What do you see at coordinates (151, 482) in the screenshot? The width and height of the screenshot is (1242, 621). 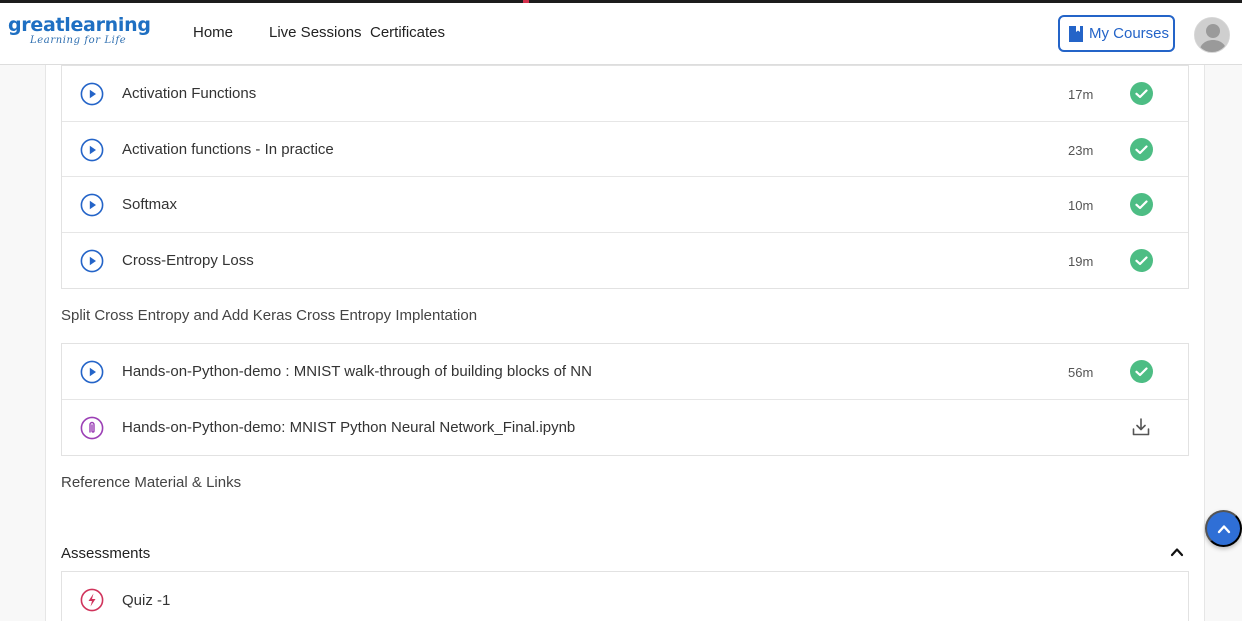 I see `section-reference-label: Reference Material & Links` at bounding box center [151, 482].